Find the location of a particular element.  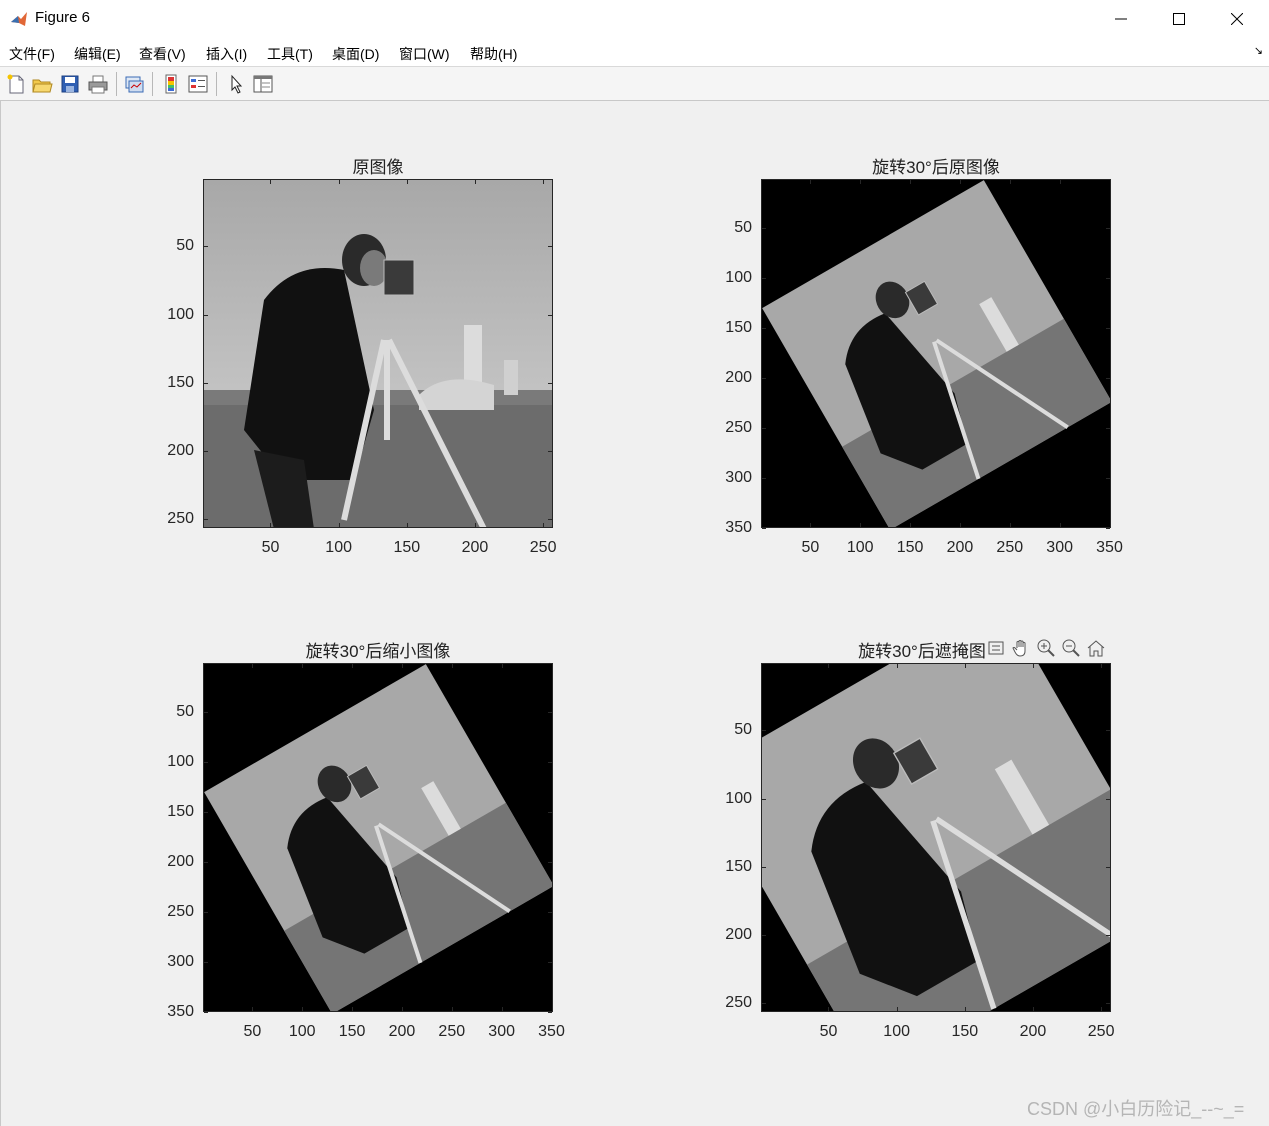

export-icon is located at coordinates (996, 648).